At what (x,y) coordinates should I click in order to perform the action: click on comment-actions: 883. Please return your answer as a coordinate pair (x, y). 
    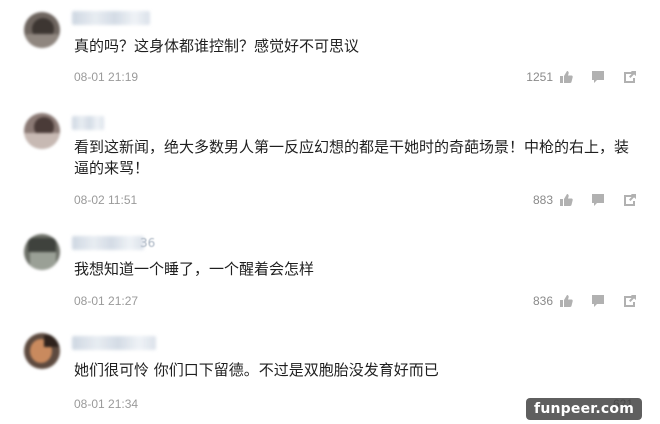
    Looking at the image, I should click on (585, 200).